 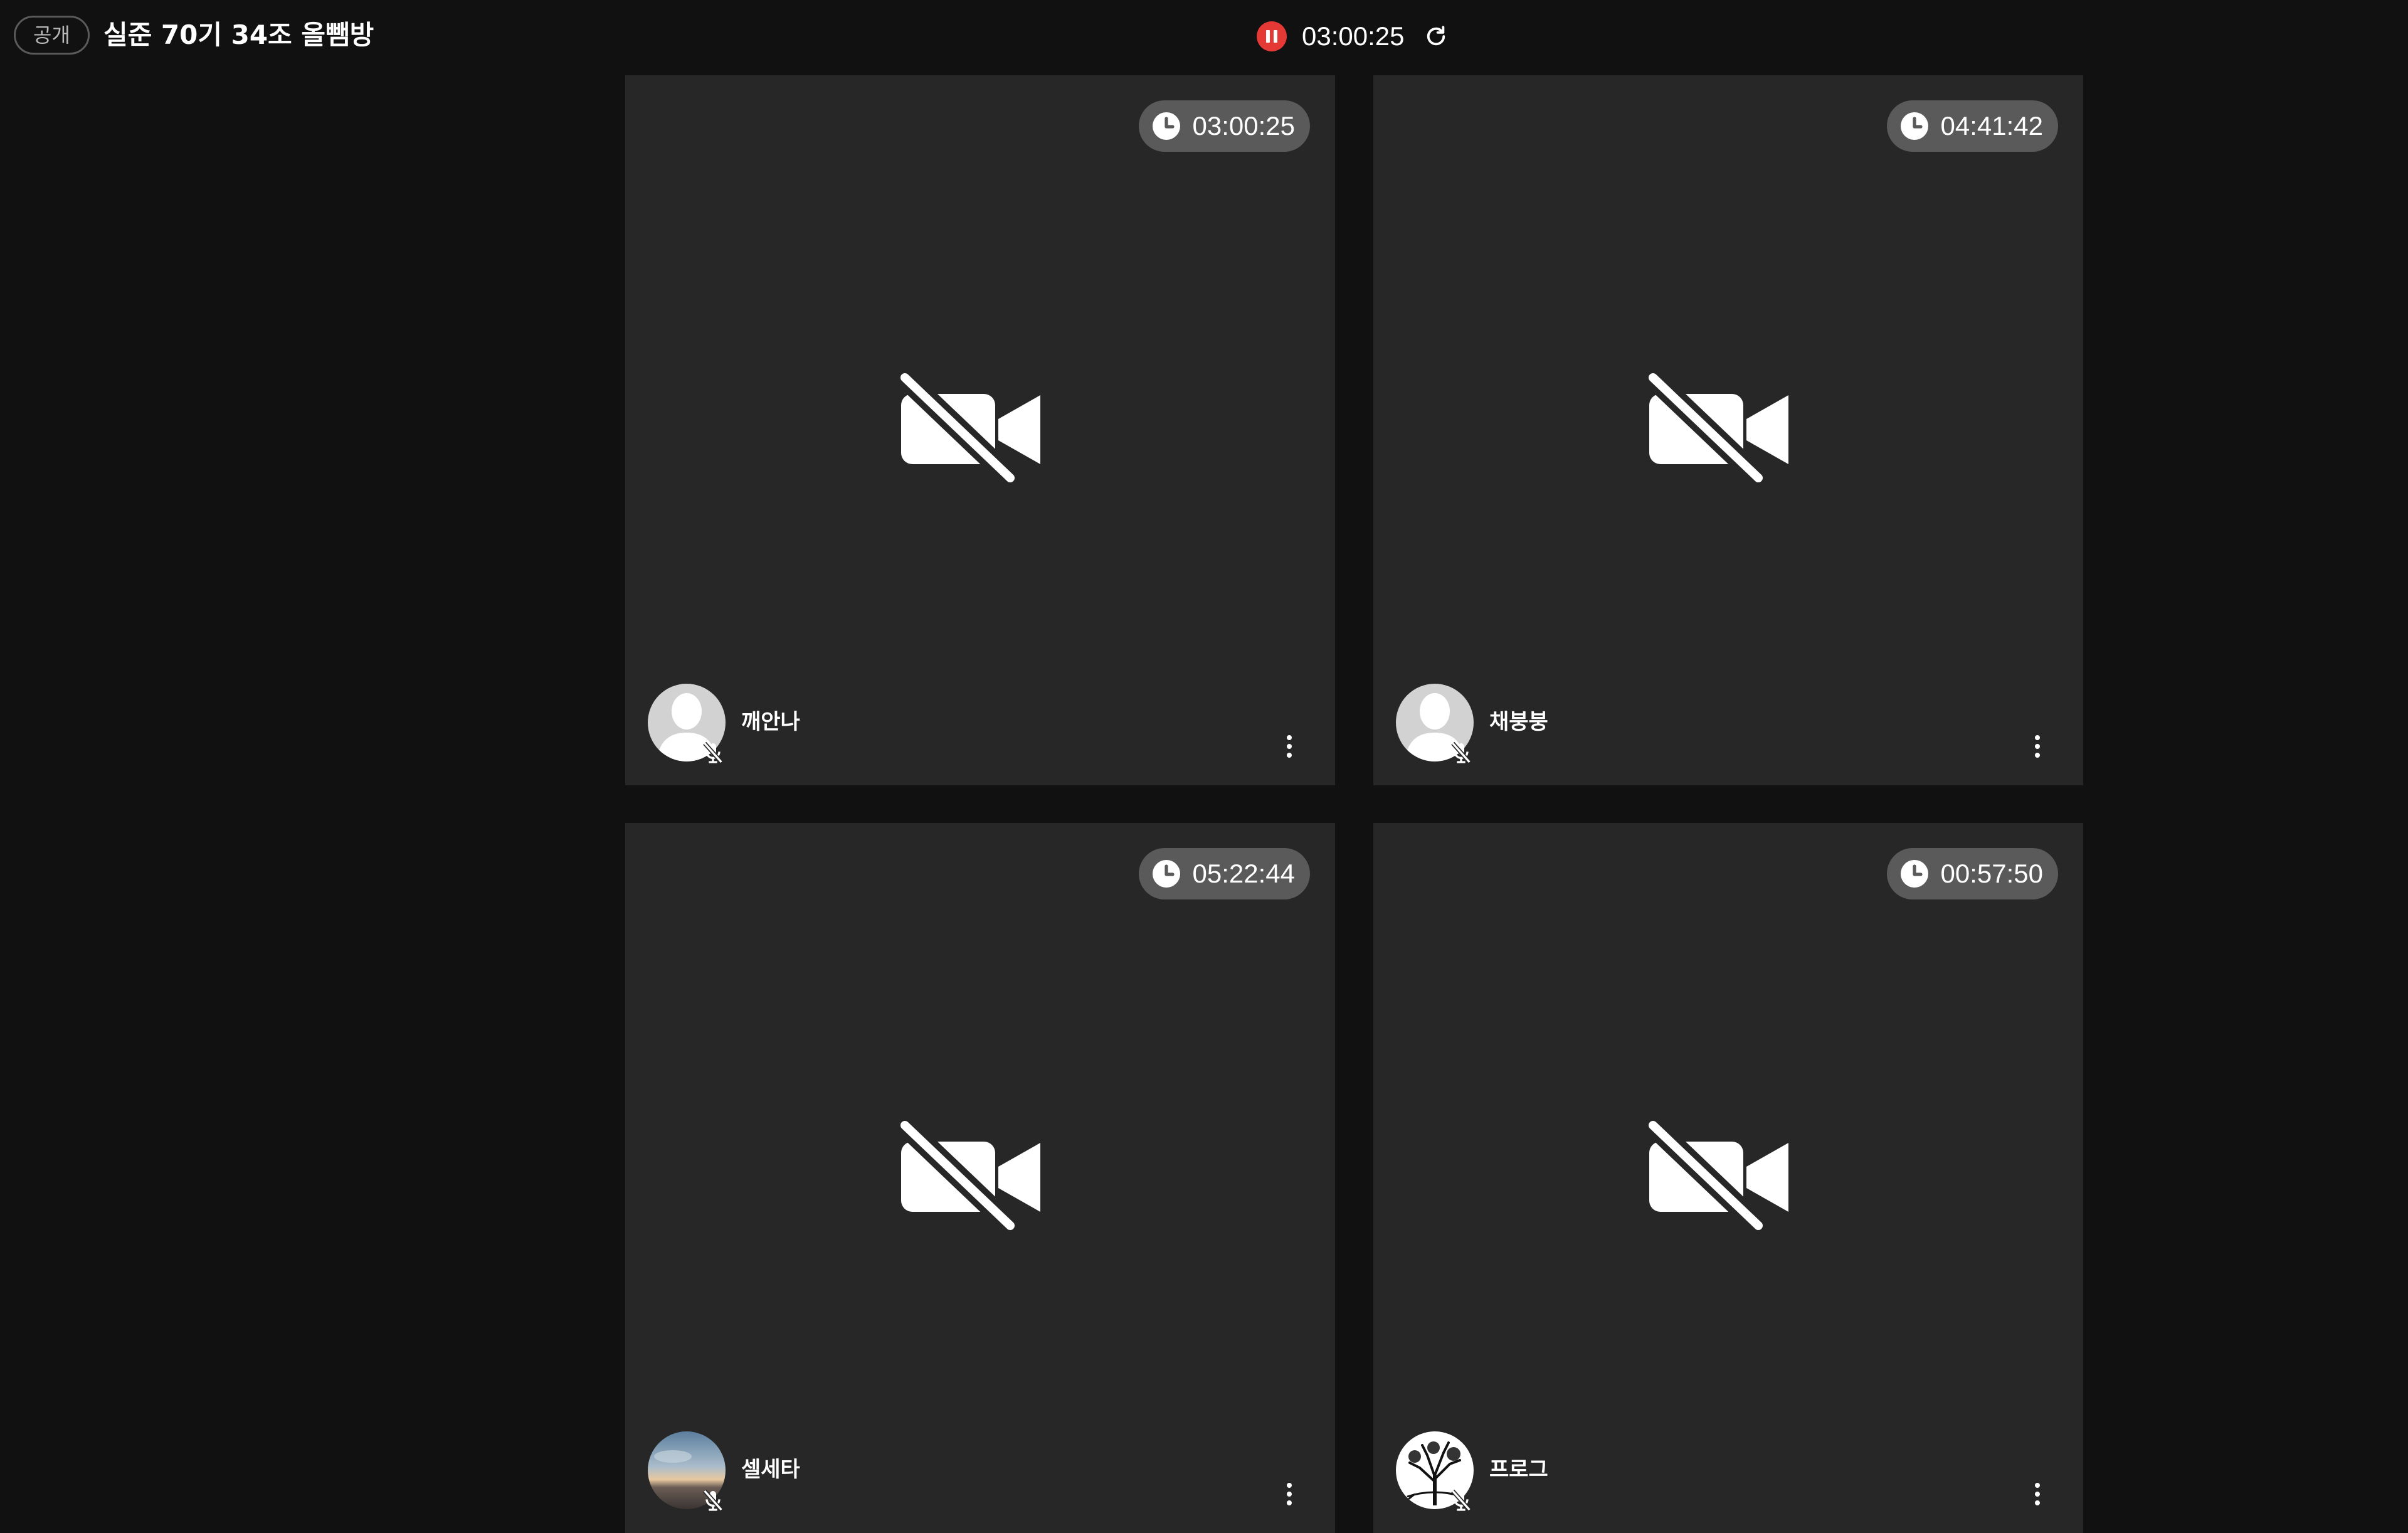 I want to click on participant-name: 셀세타, so click(x=770, y=1469).